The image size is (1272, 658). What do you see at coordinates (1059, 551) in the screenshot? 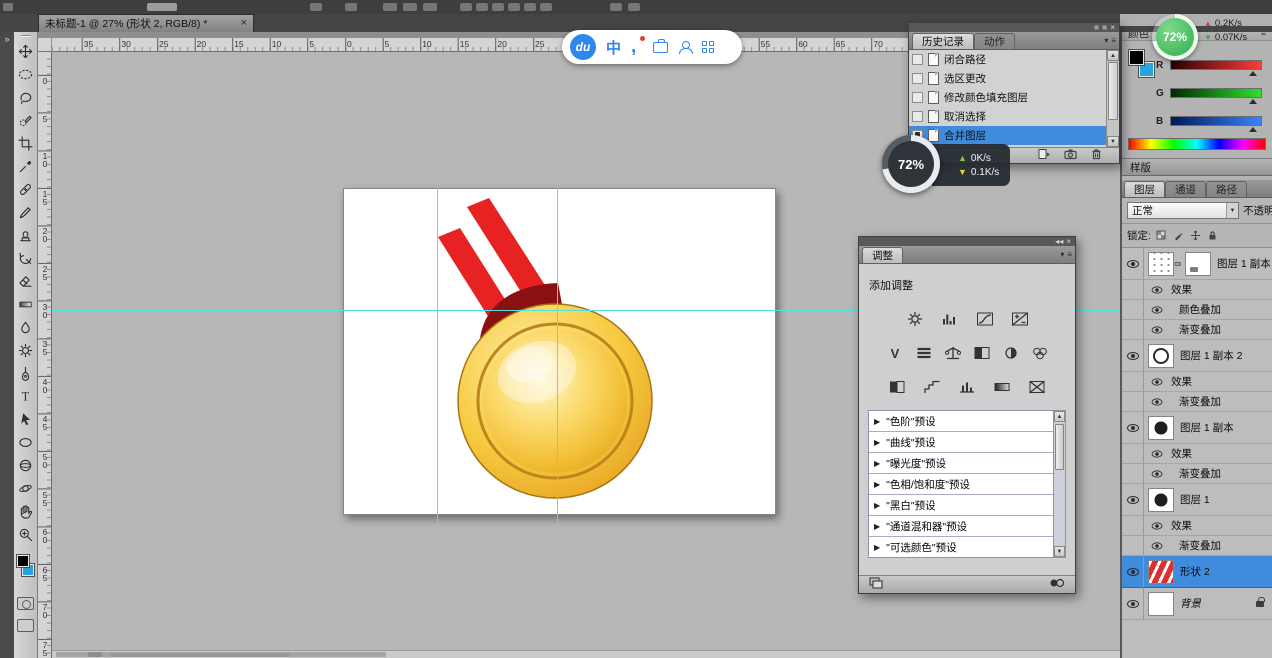
I see `scroll-down-icon: ▼` at bounding box center [1059, 551].